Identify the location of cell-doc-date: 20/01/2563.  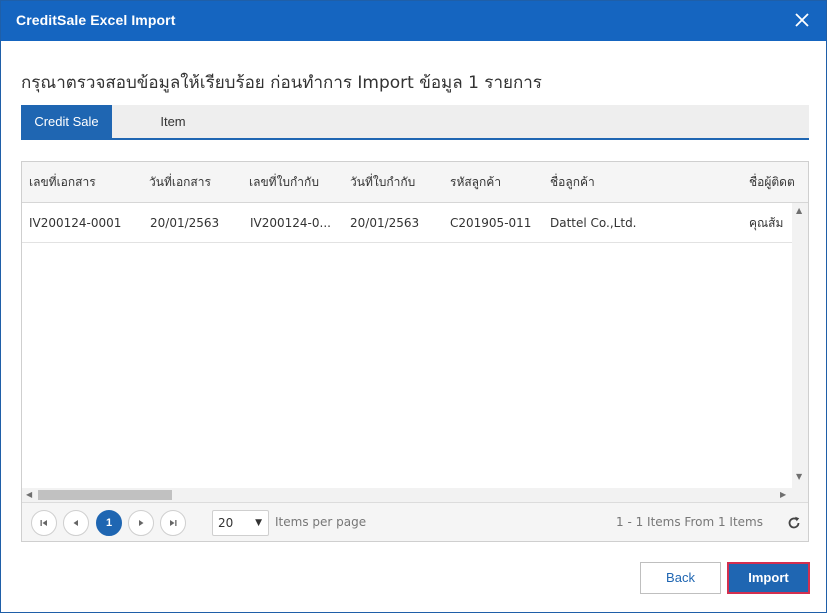
(185, 223).